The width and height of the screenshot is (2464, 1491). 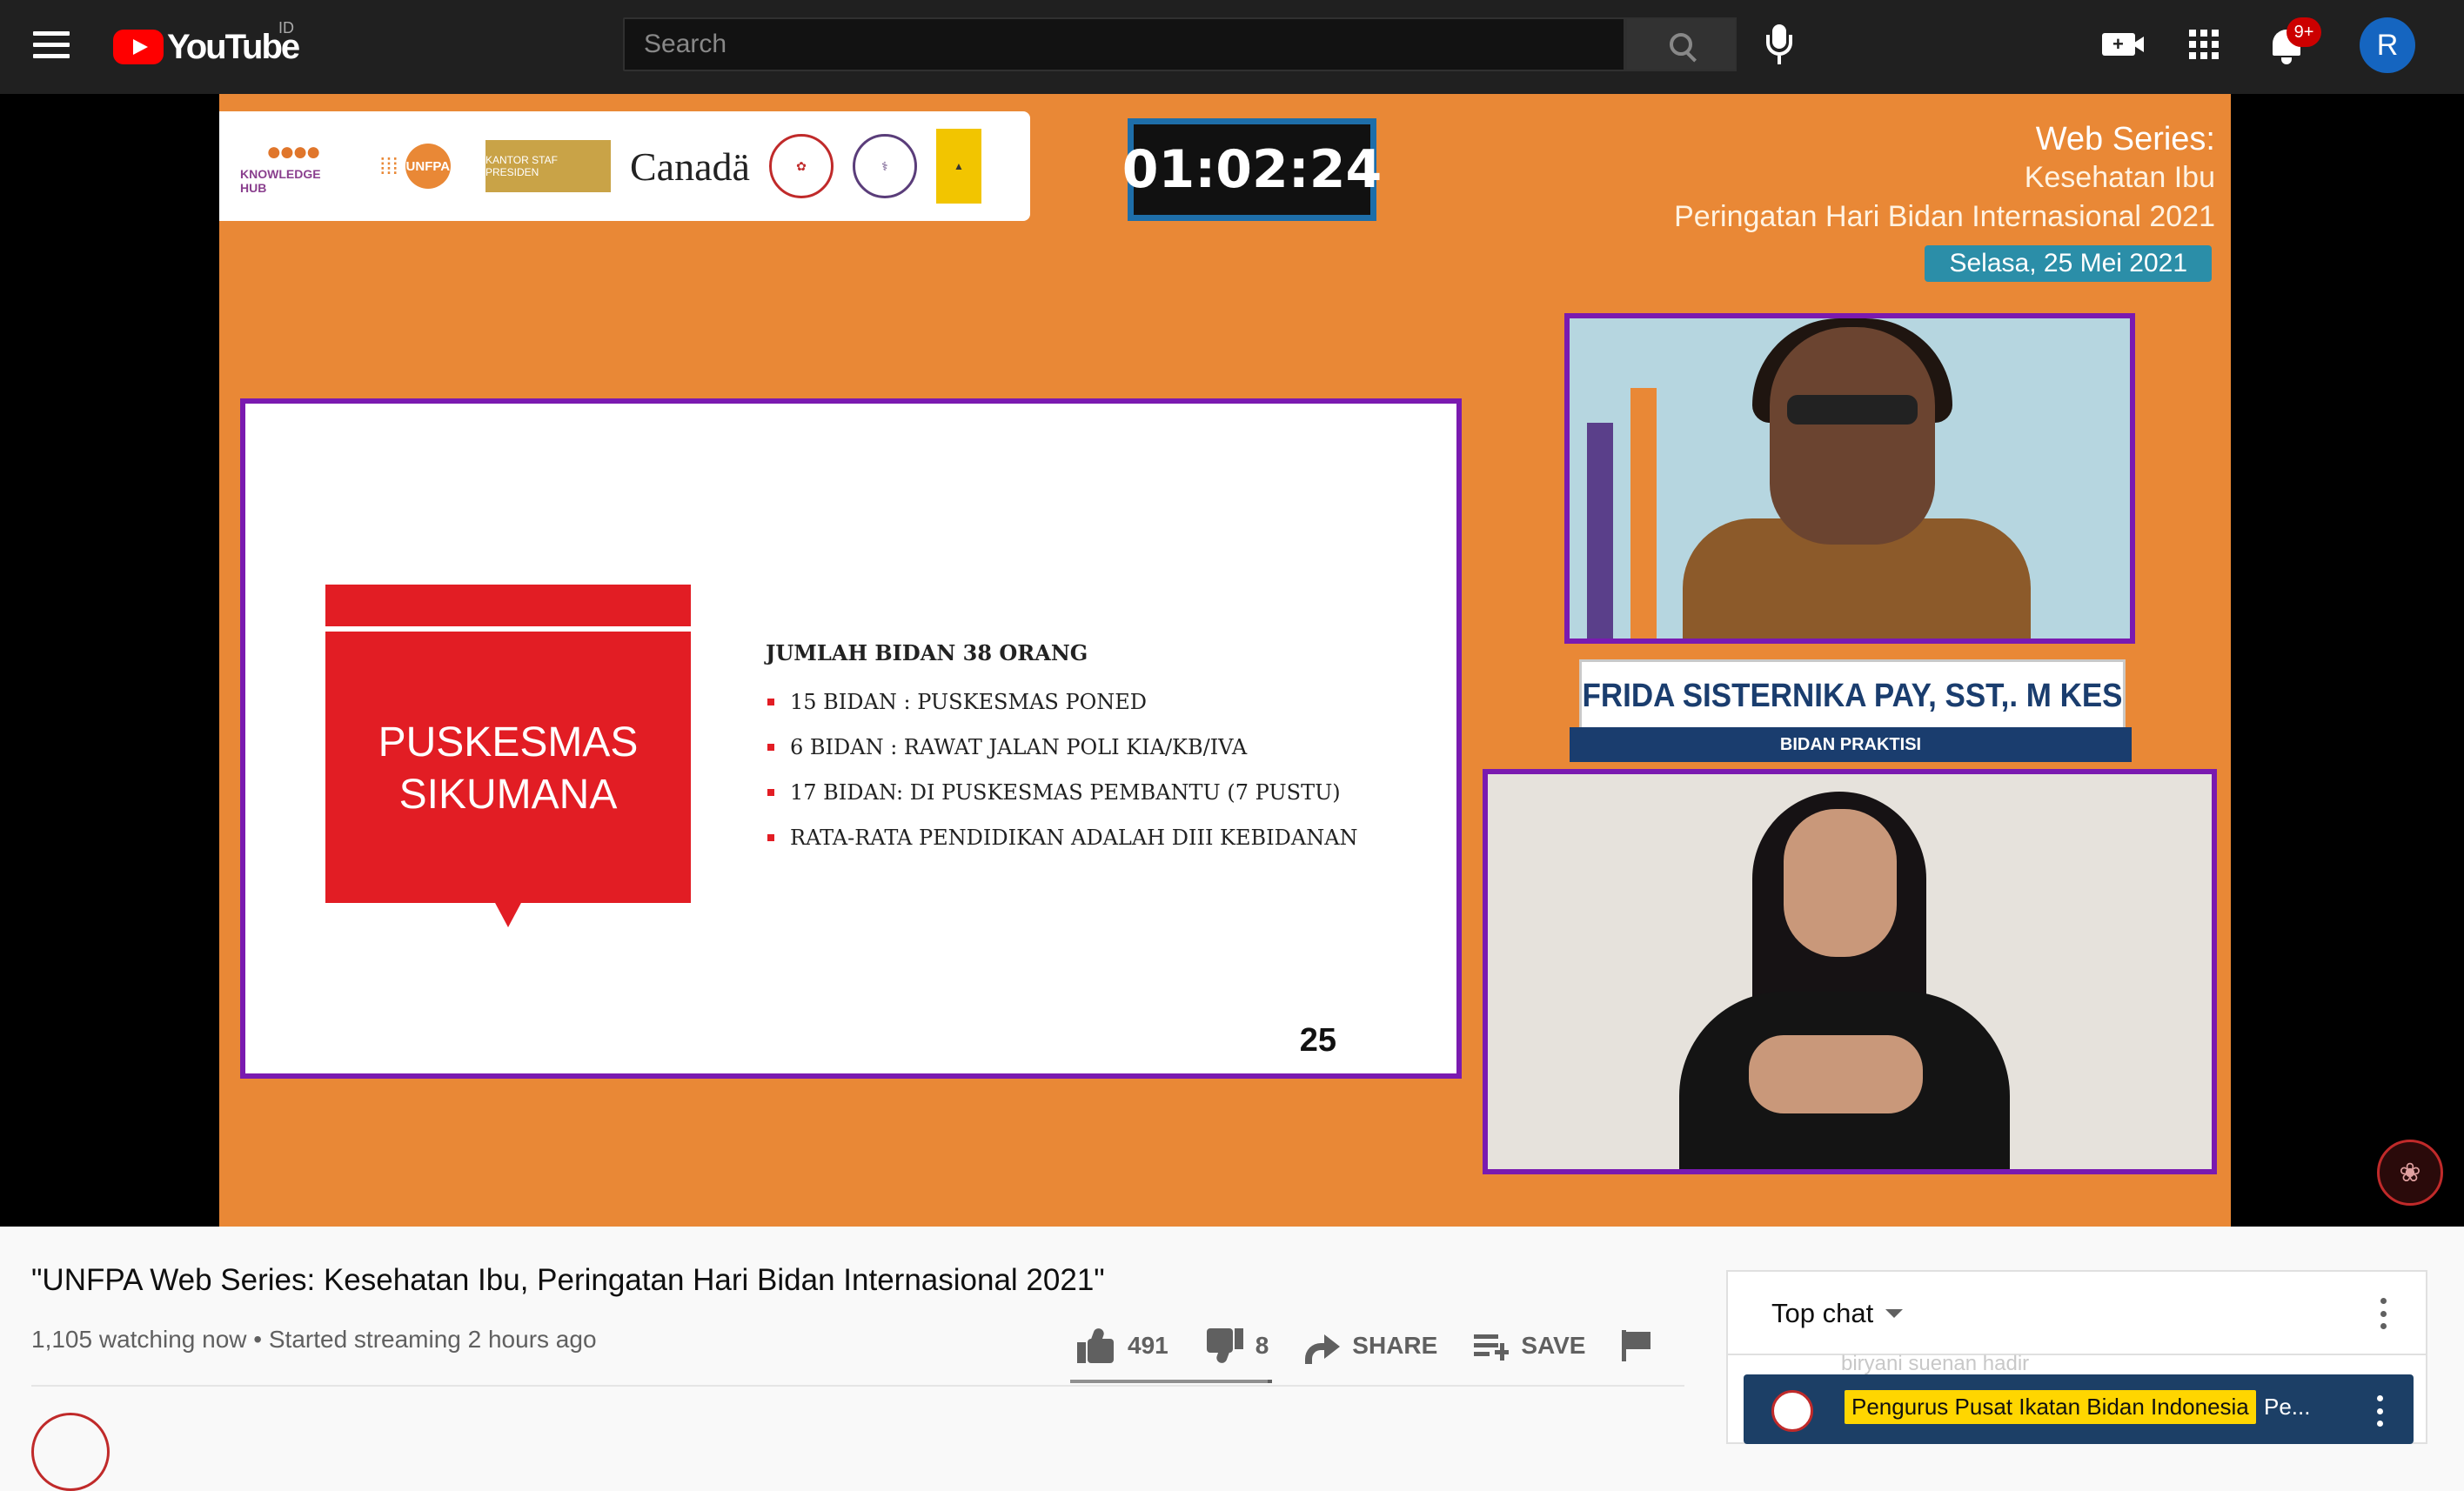 What do you see at coordinates (1122, 1345) in the screenshot?
I see `like-button: 491` at bounding box center [1122, 1345].